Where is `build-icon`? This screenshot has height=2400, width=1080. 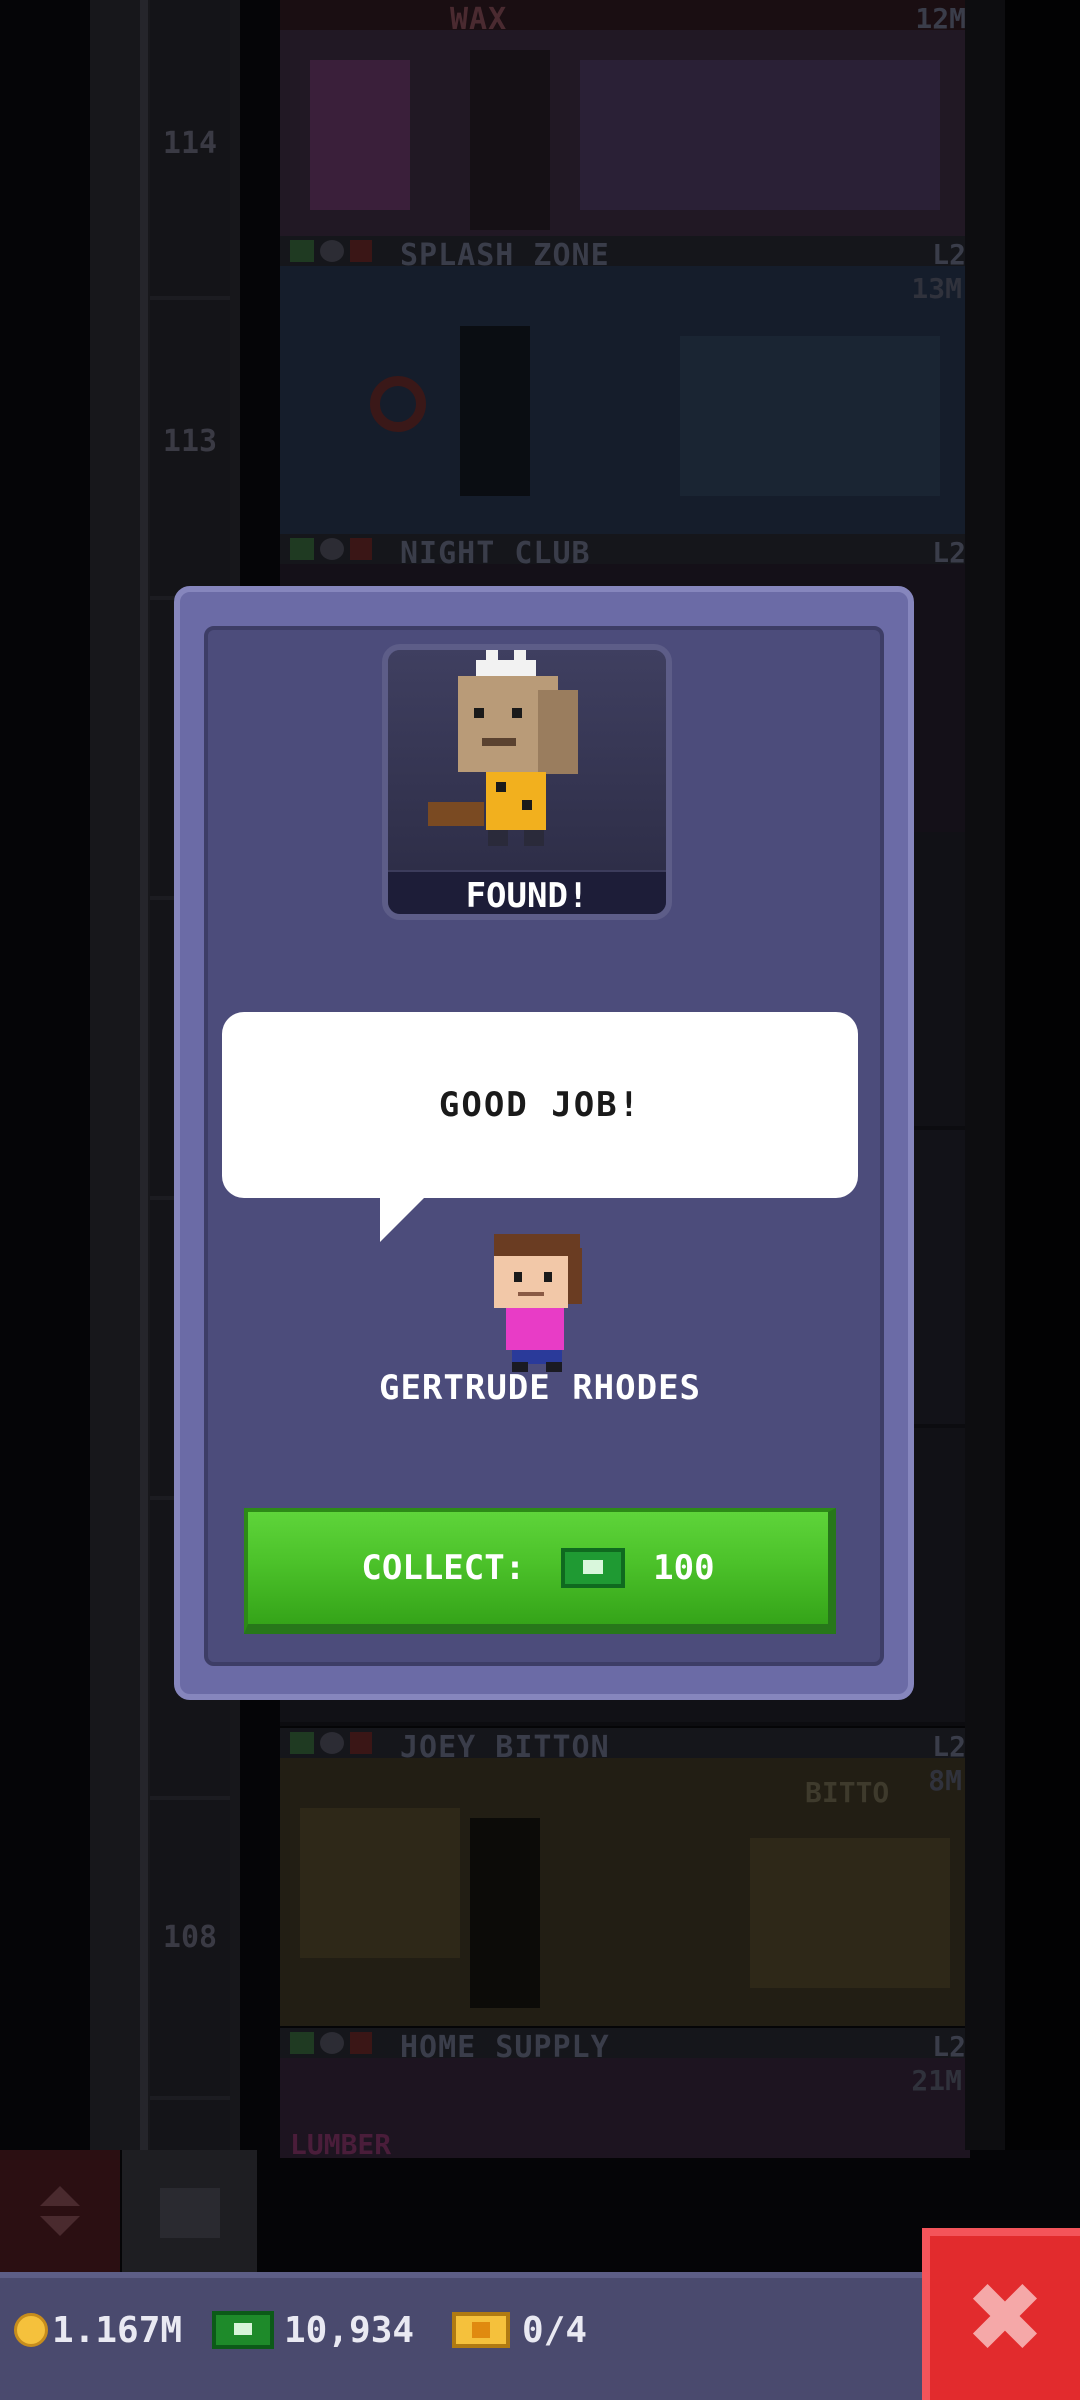 build-icon is located at coordinates (190, 2213).